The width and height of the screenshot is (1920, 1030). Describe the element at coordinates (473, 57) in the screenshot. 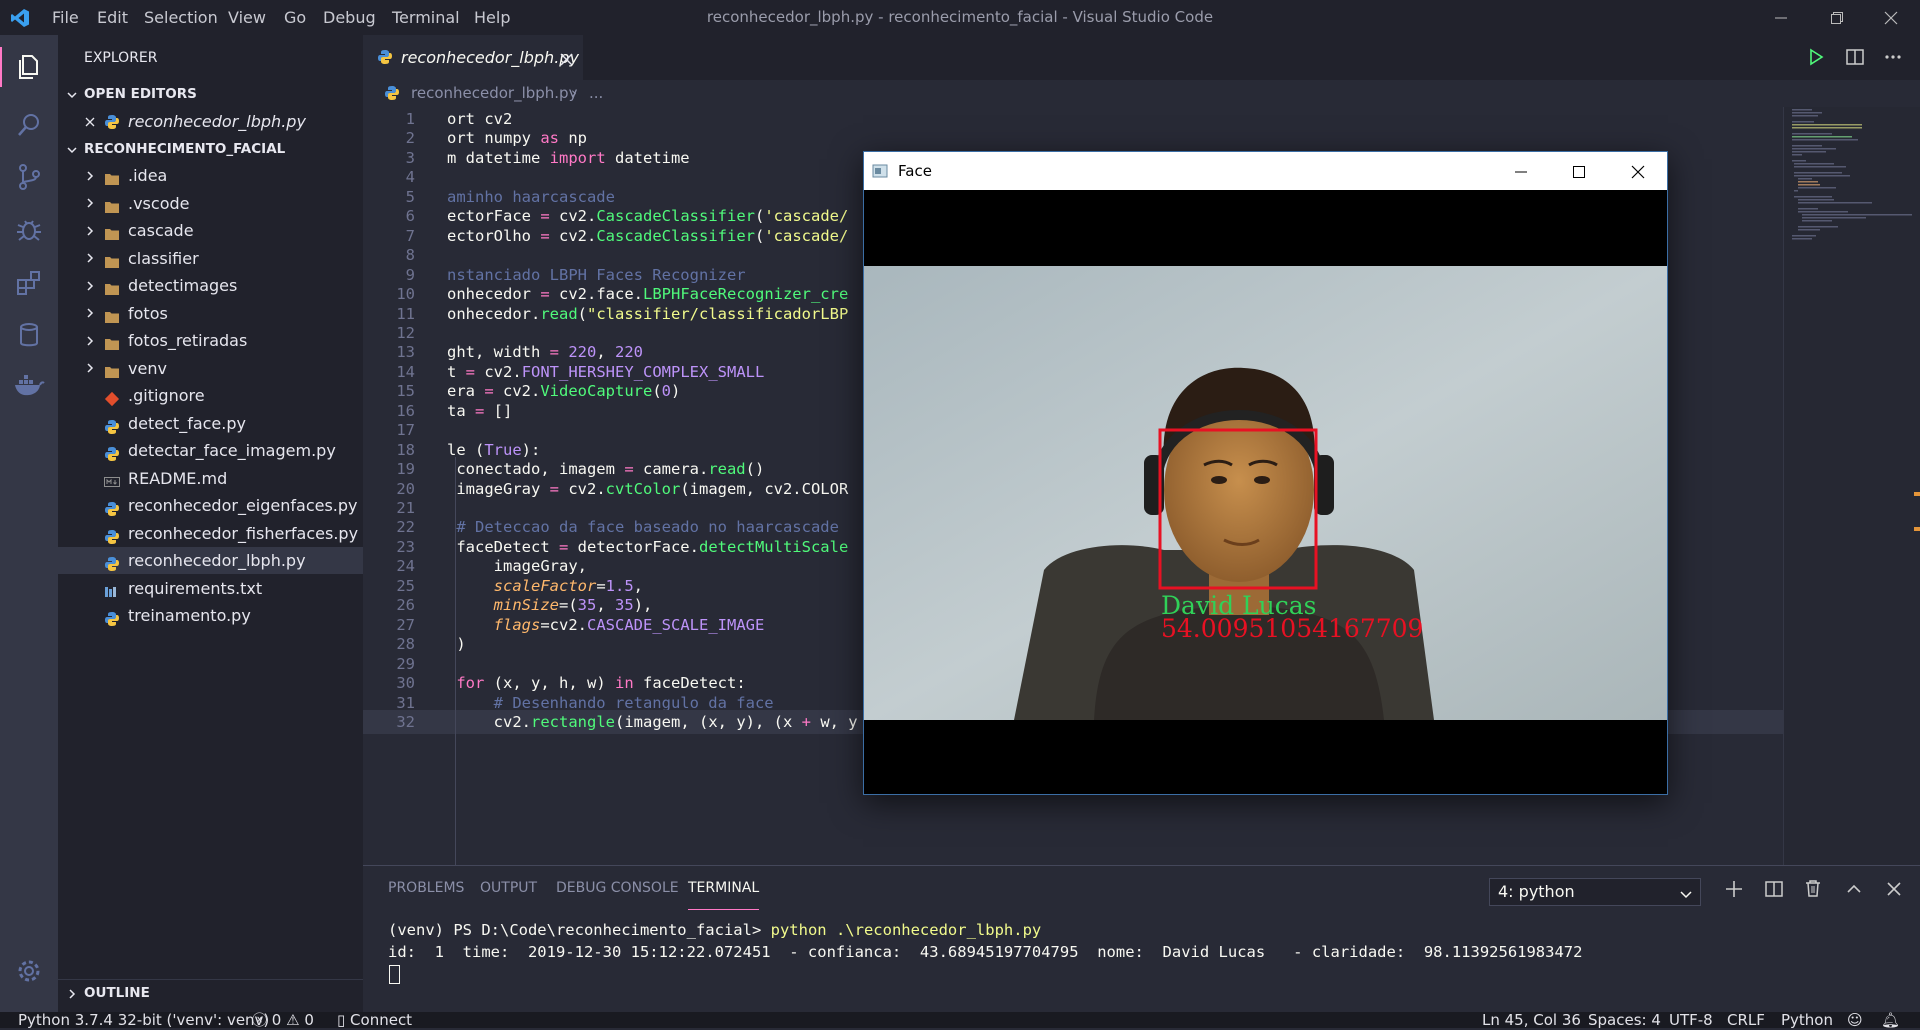

I see `tab-reconhecedor-lbph: reconhecedor_lbph.py` at that location.